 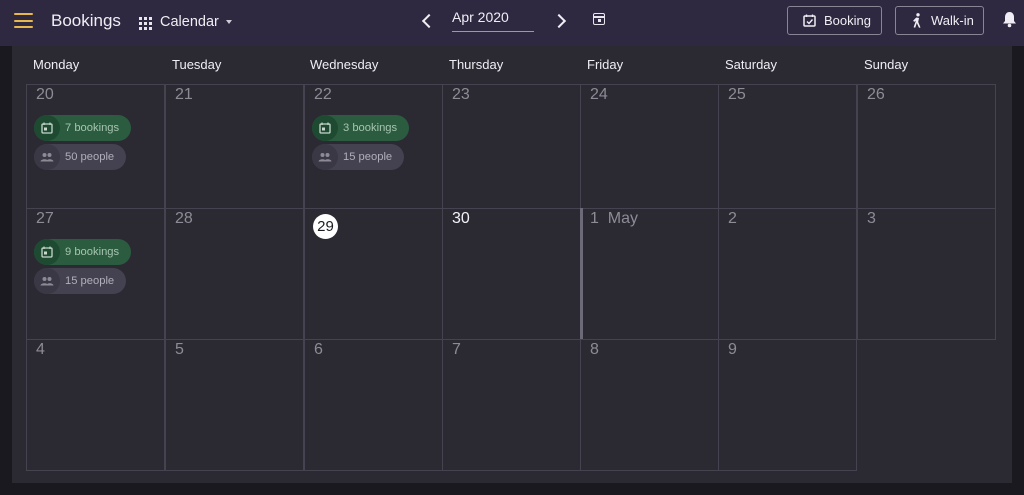 What do you see at coordinates (511, 274) in the screenshot?
I see `calendar-day-cell: 30` at bounding box center [511, 274].